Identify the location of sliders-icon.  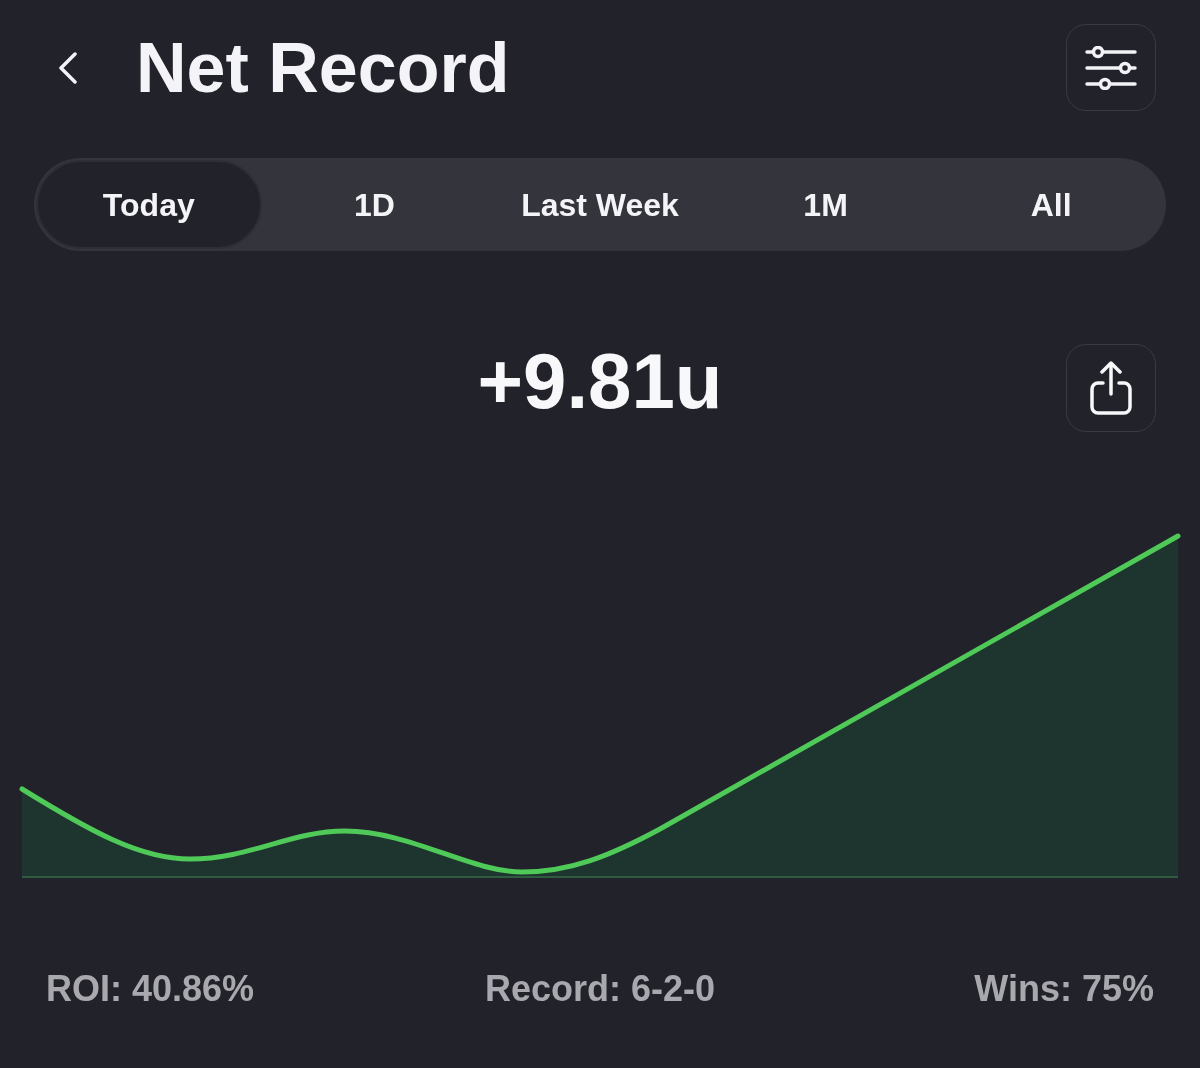
(1111, 67).